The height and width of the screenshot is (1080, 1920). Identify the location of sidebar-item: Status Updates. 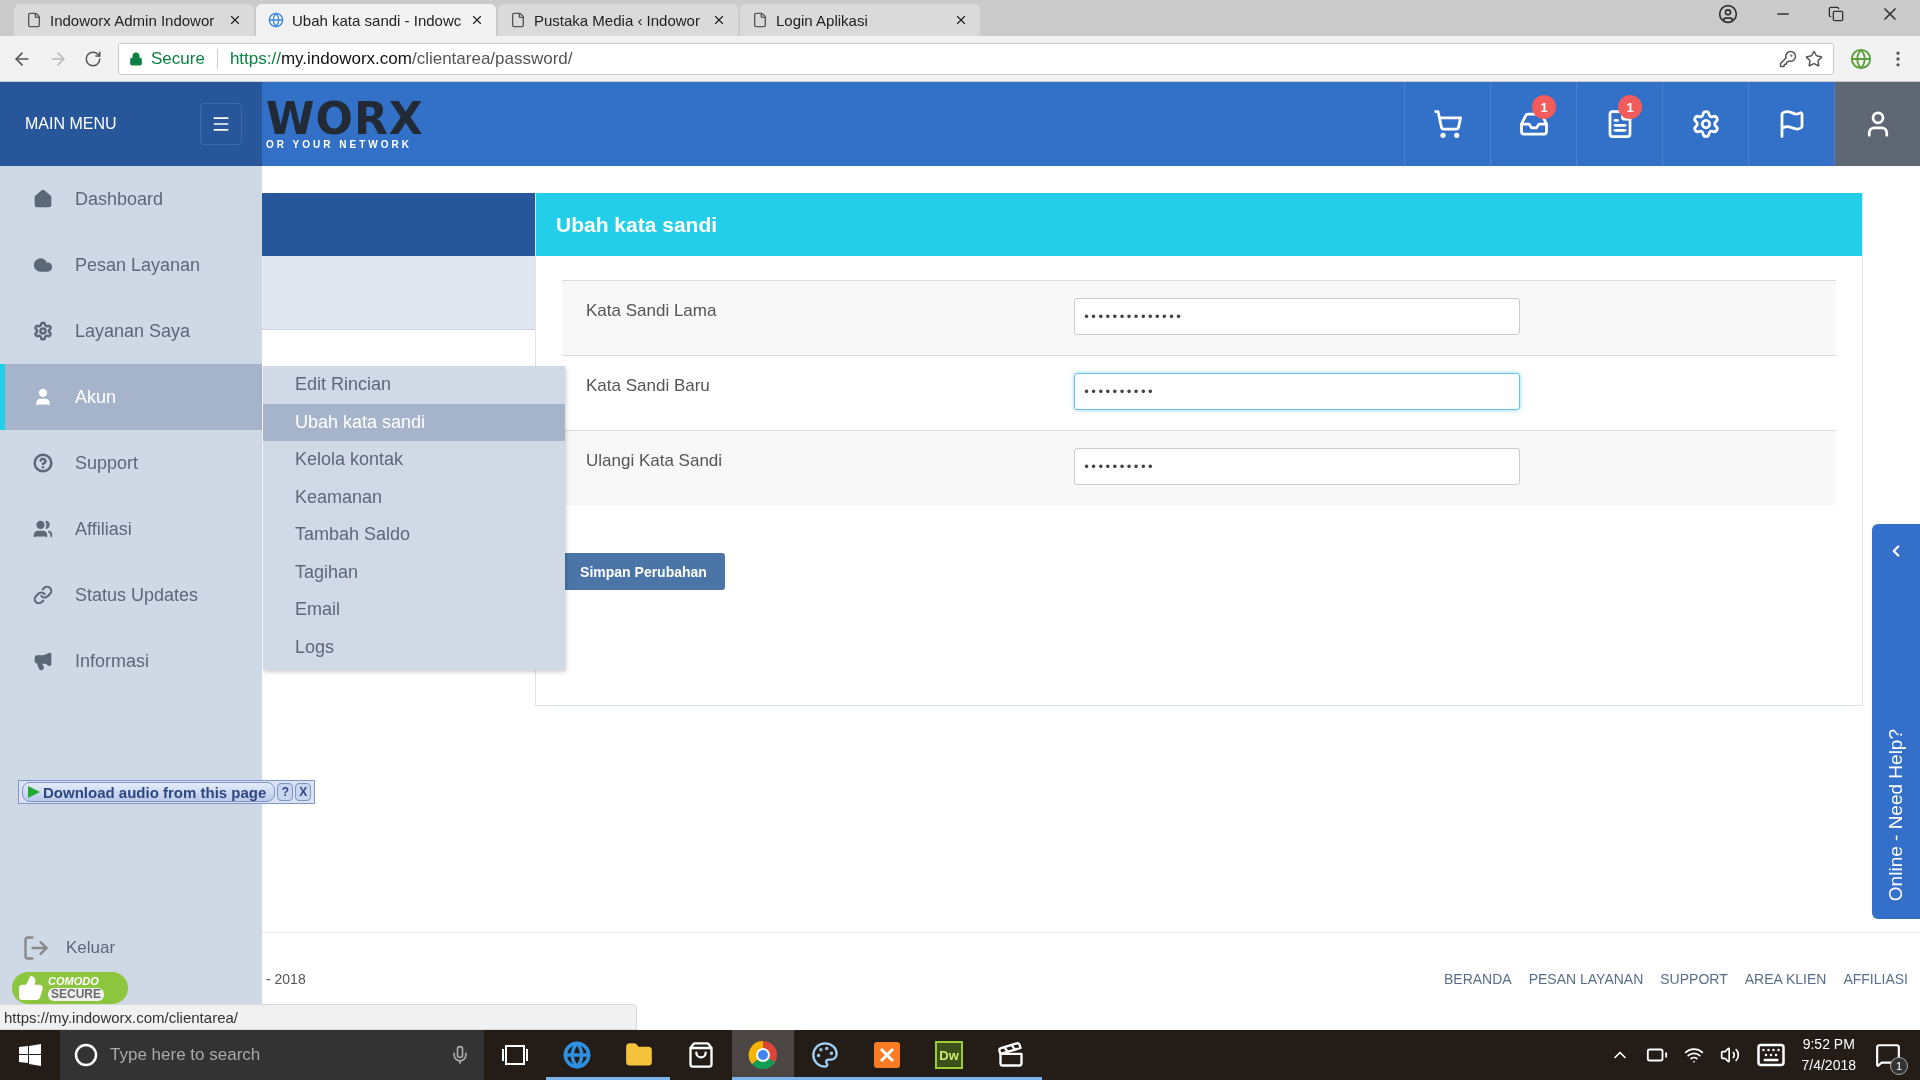
(131, 595).